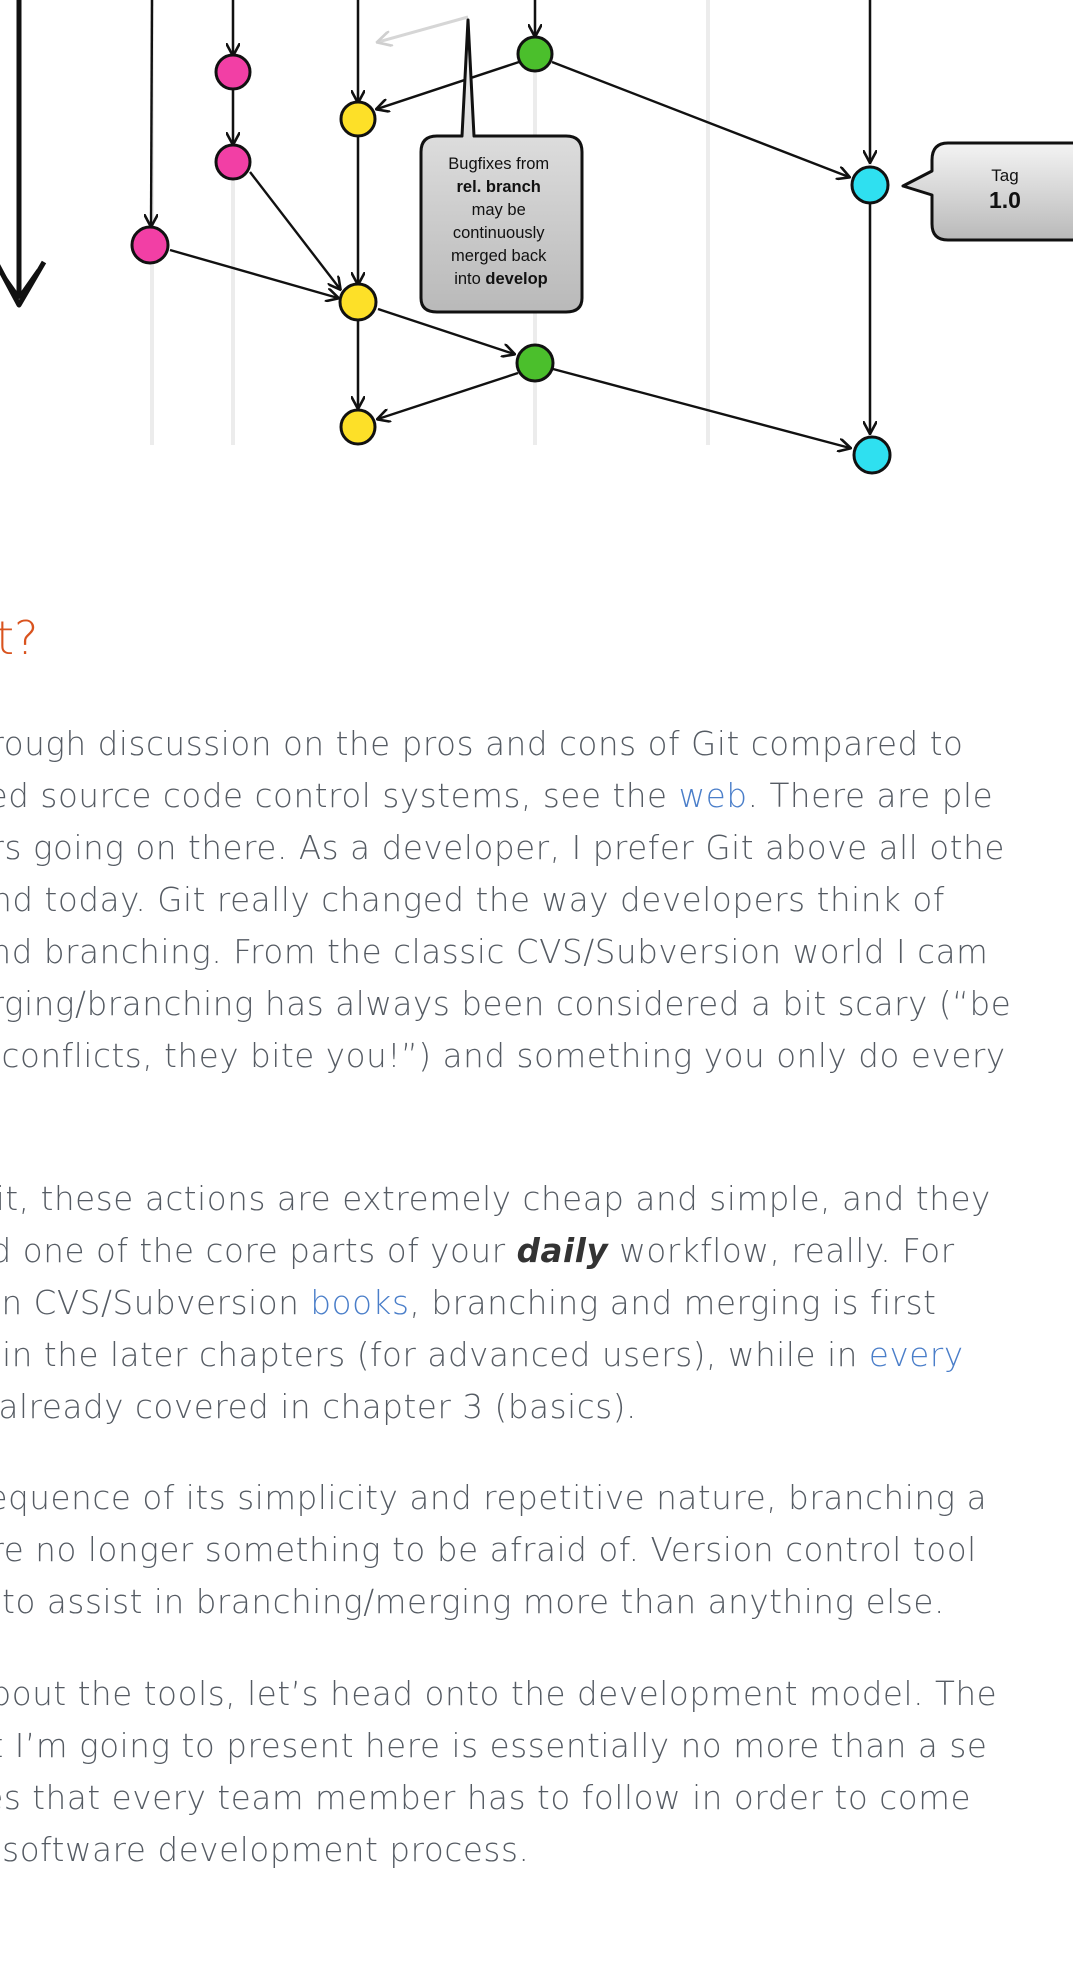 The width and height of the screenshot is (1073, 1972). I want to click on bugfix-line-2: rel. branch, so click(499, 187).